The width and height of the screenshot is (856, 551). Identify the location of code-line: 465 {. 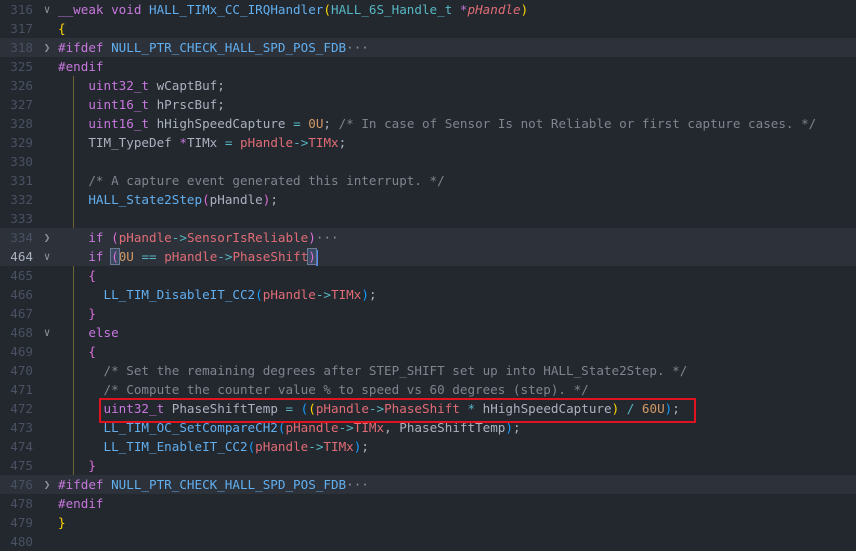
(428, 275).